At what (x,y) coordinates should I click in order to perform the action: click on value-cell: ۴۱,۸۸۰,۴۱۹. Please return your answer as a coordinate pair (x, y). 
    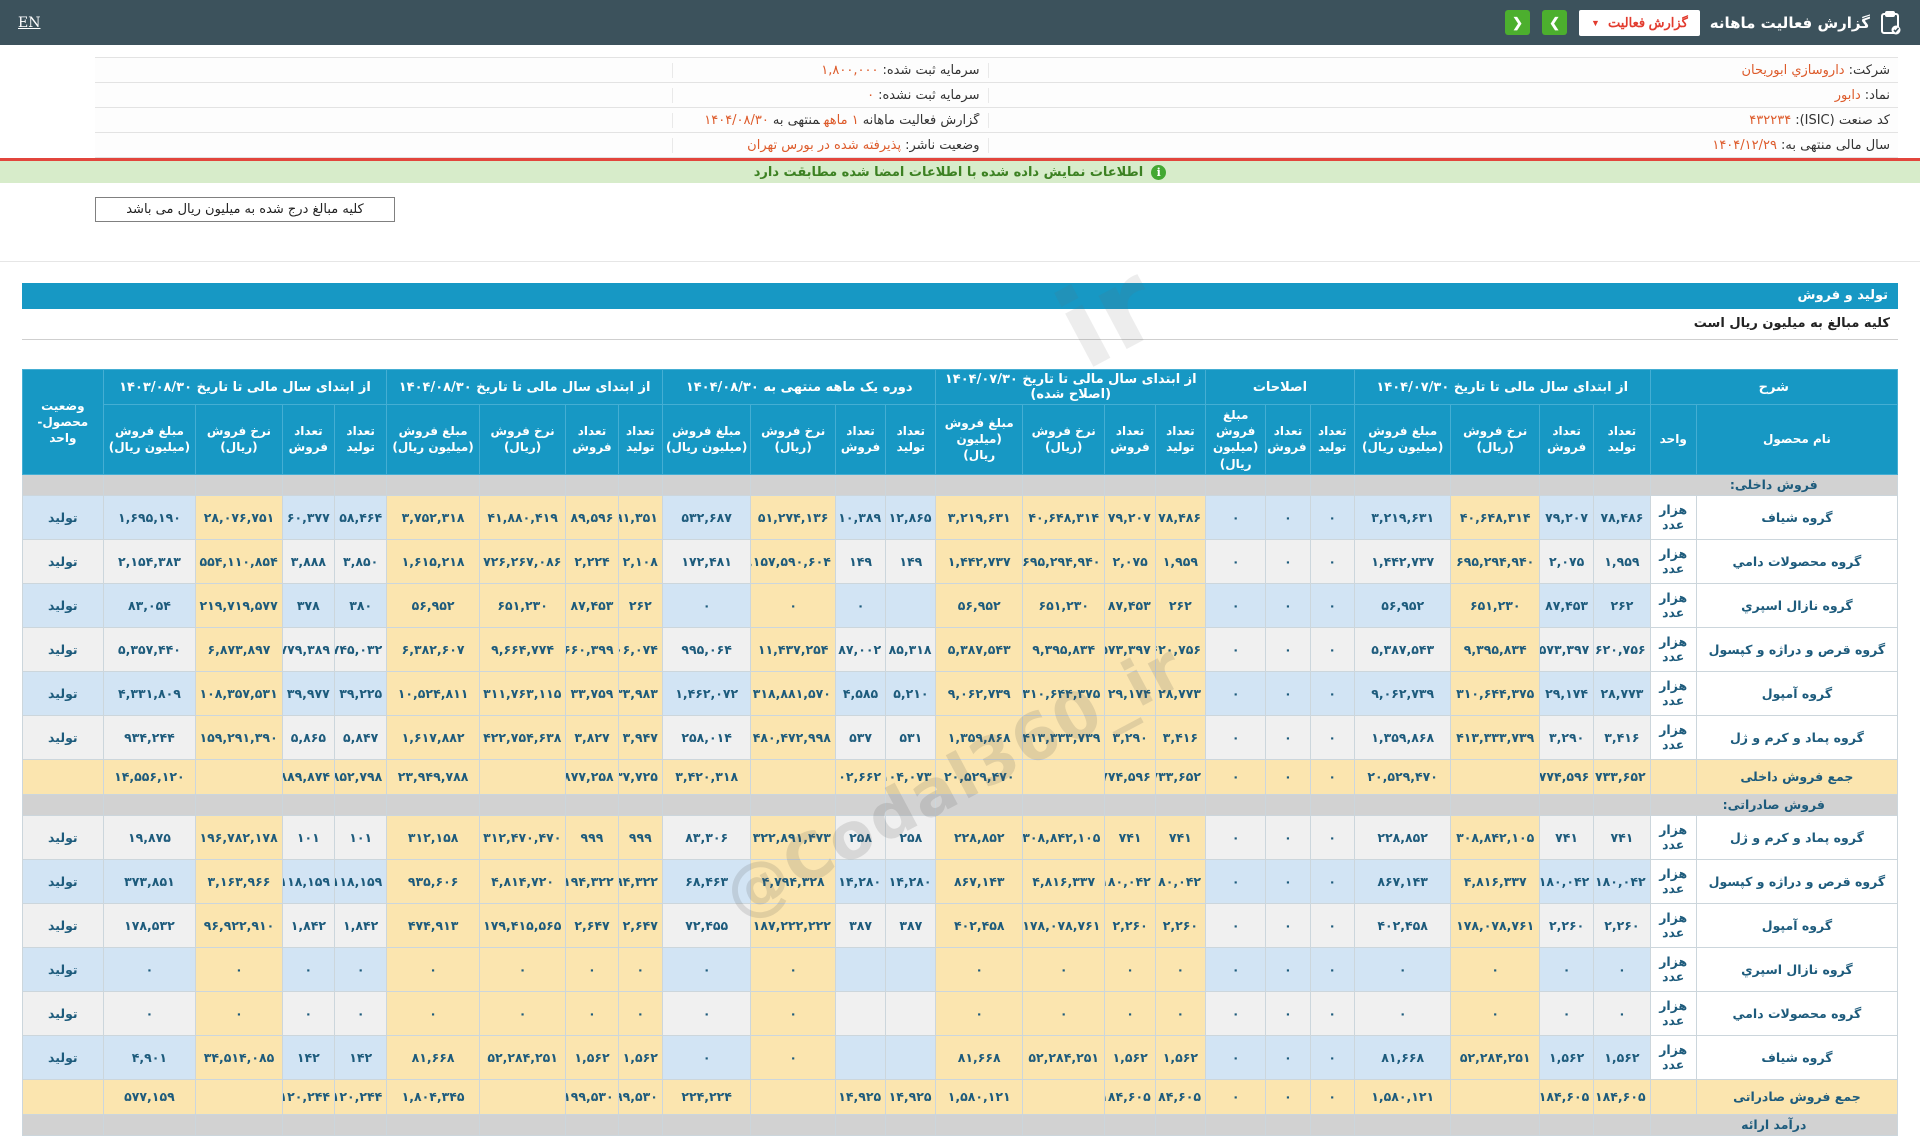
    Looking at the image, I should click on (522, 517).